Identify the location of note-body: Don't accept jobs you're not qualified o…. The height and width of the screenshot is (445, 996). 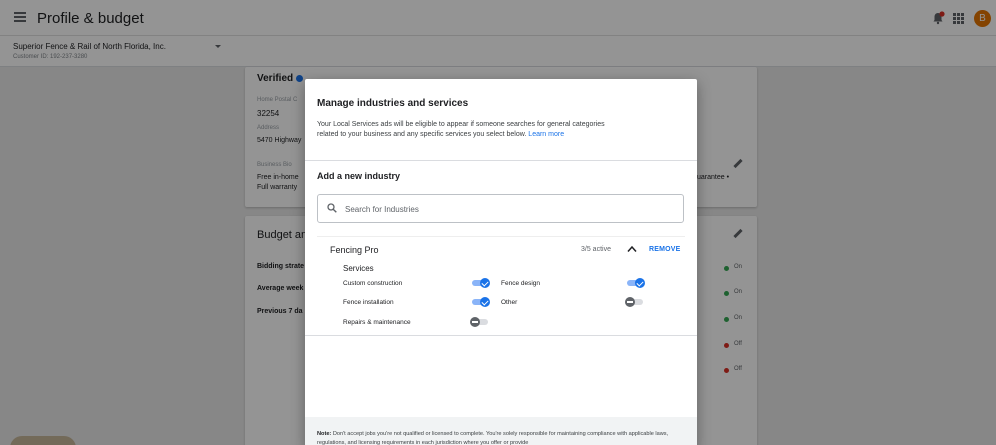
(493, 438).